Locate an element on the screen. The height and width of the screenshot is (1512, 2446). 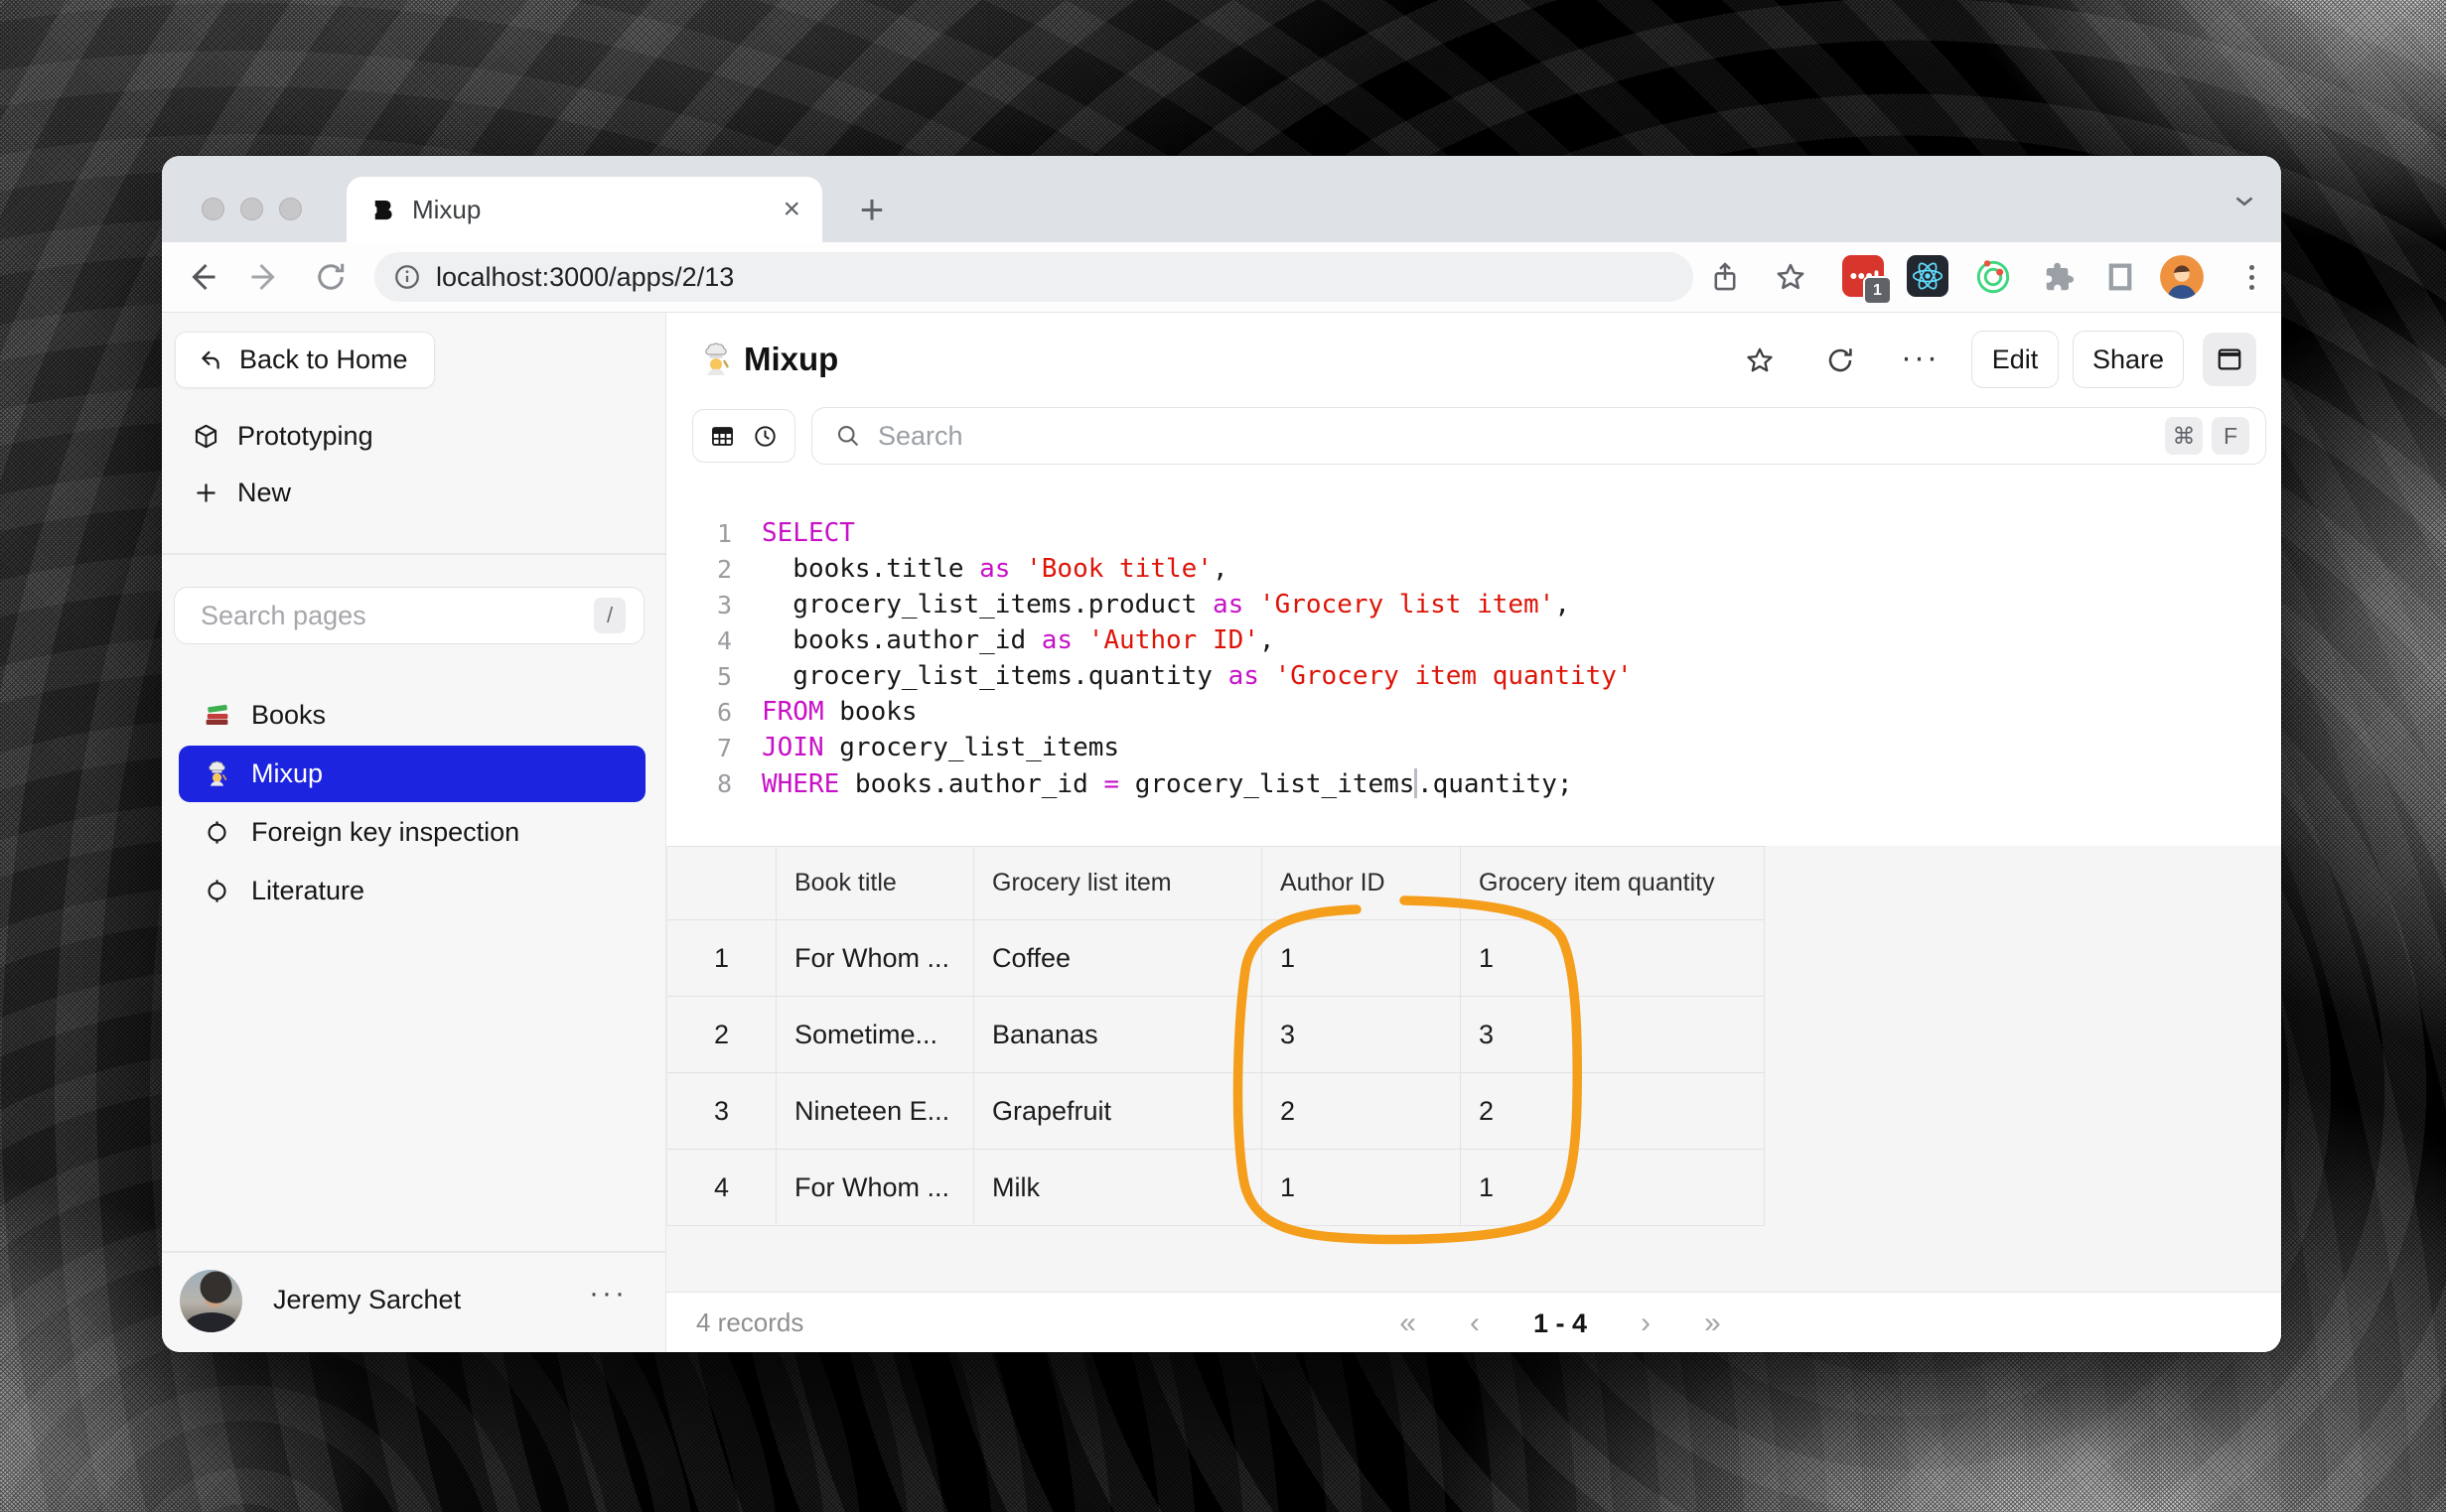
password-manager-extension-icon: 1 is located at coordinates (1867, 280).